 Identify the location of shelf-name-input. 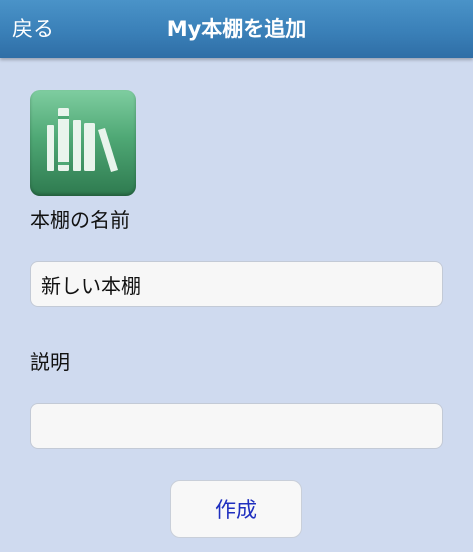
(236, 284).